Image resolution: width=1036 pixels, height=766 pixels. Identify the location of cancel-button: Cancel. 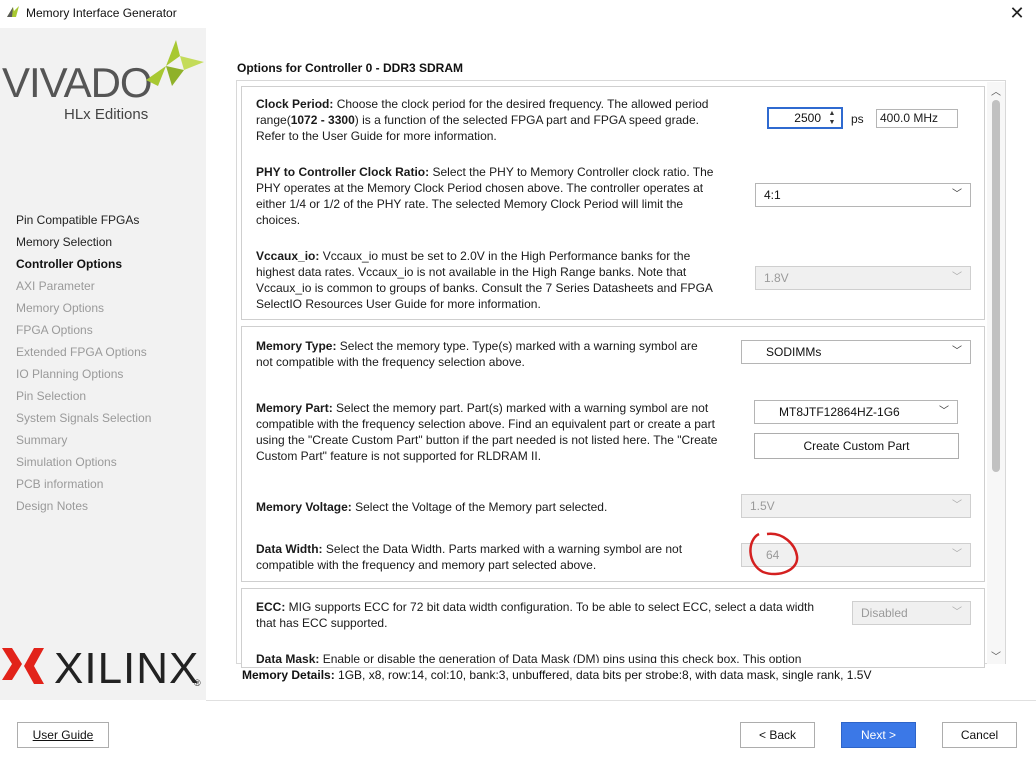
(979, 735).